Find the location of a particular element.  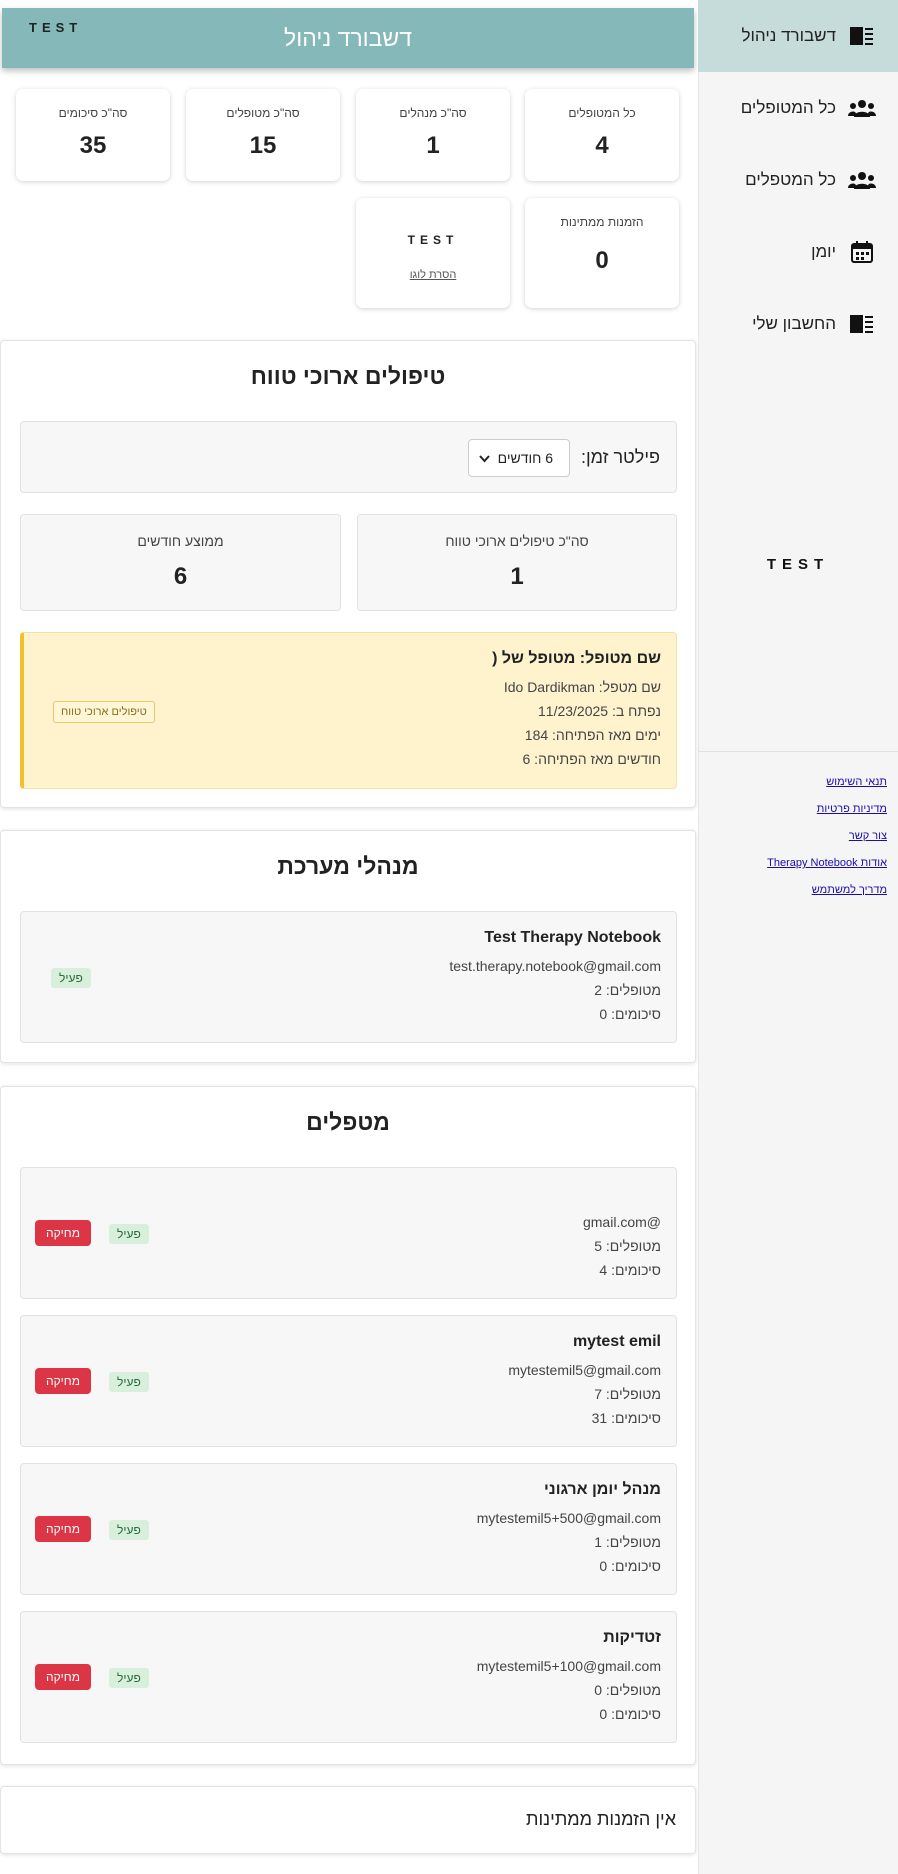

filter-selected-value: 6 חודשים is located at coordinates (525, 458).